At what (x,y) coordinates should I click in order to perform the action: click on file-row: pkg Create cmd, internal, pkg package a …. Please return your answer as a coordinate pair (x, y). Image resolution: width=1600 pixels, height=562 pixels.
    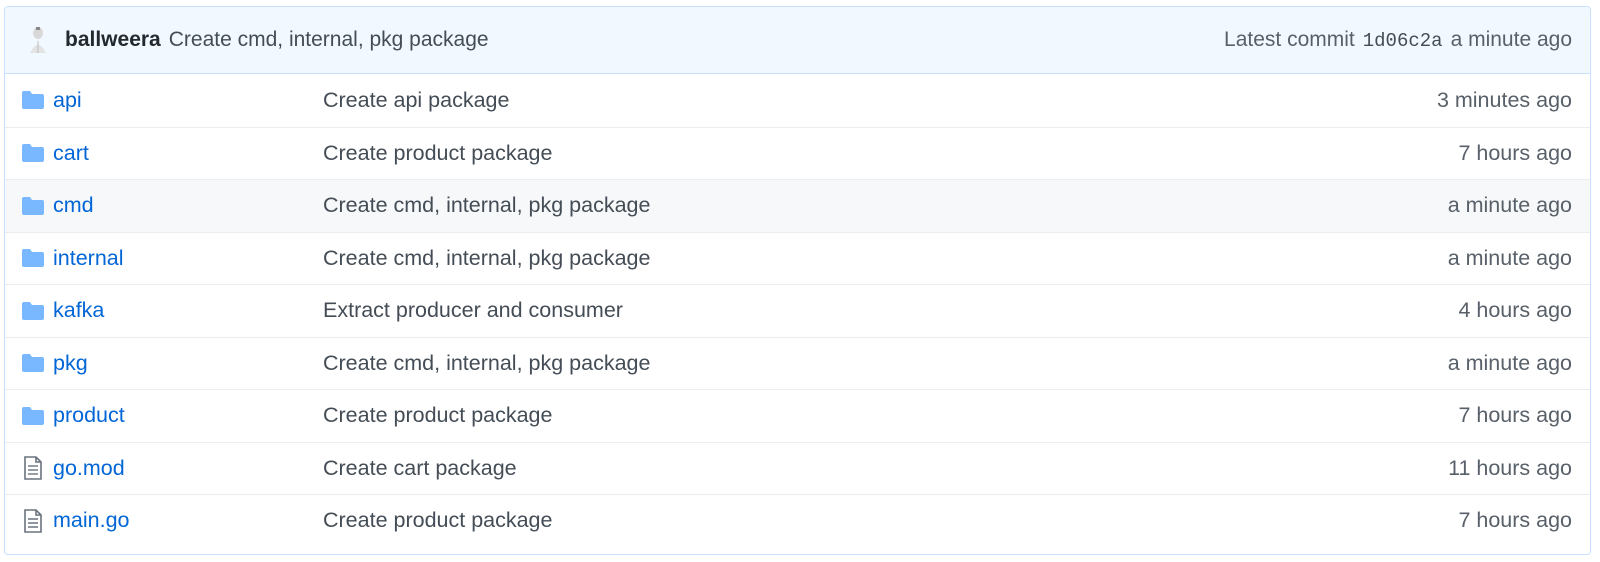
    Looking at the image, I should click on (797, 363).